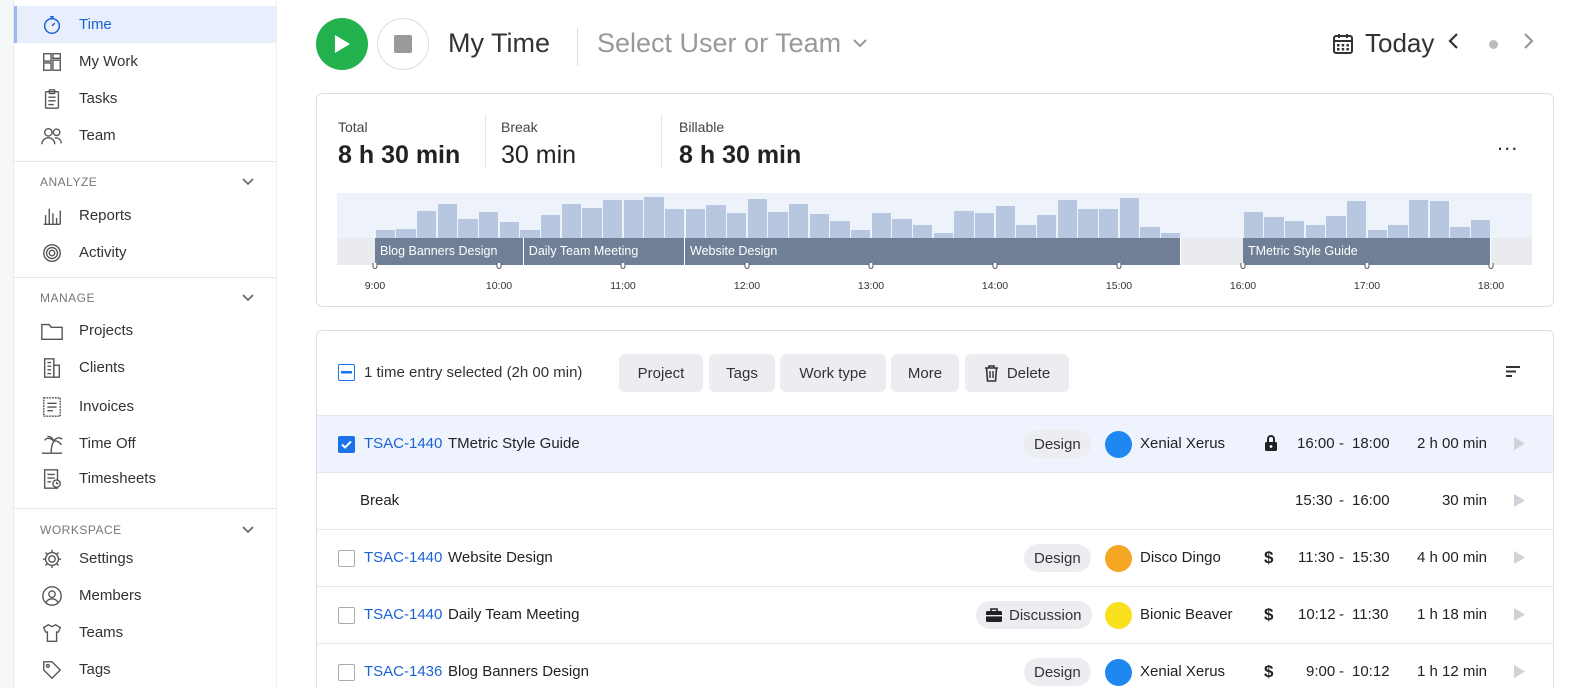 This screenshot has width=1591, height=688. Describe the element at coordinates (1367, 286) in the screenshot. I see `tick-label: 17:00` at that location.